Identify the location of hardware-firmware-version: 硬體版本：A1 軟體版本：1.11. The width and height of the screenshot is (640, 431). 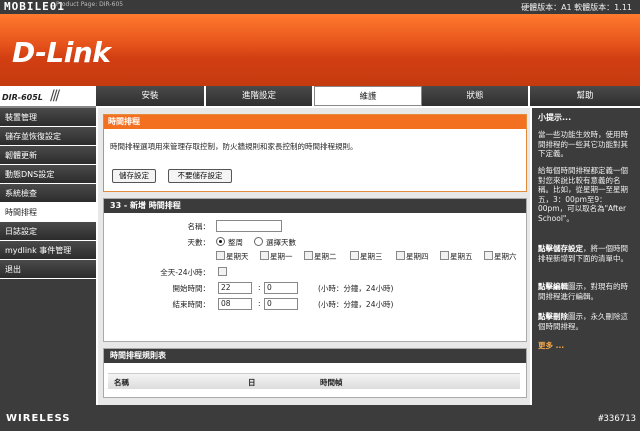
(576, 7).